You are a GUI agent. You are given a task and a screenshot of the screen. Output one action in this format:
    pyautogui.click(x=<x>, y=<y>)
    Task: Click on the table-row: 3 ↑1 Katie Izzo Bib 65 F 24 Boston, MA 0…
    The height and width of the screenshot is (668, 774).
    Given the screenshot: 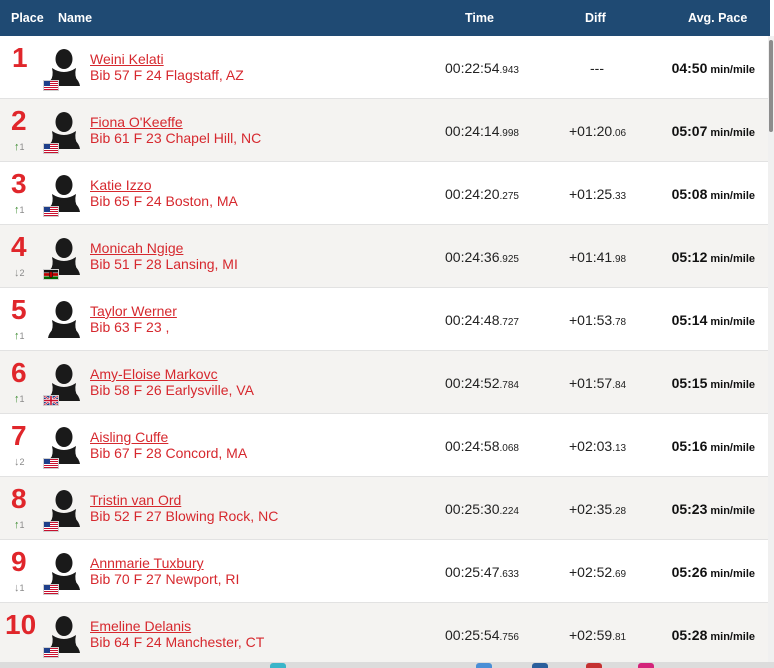 What is the action you would take?
    pyautogui.click(x=385, y=193)
    